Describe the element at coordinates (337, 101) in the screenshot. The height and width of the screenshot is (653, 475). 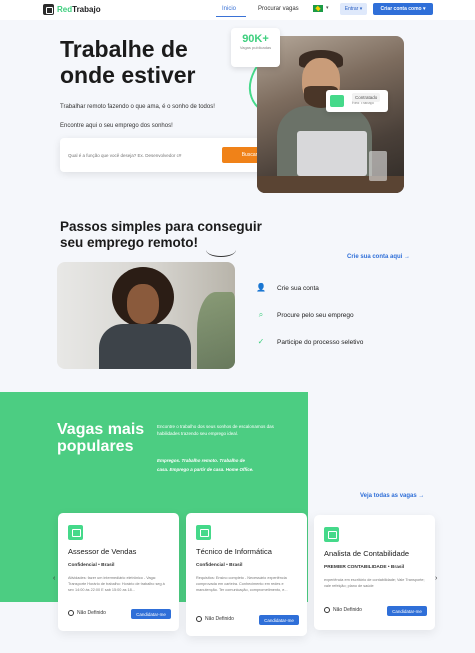
I see `designer-avatar-icon` at that location.